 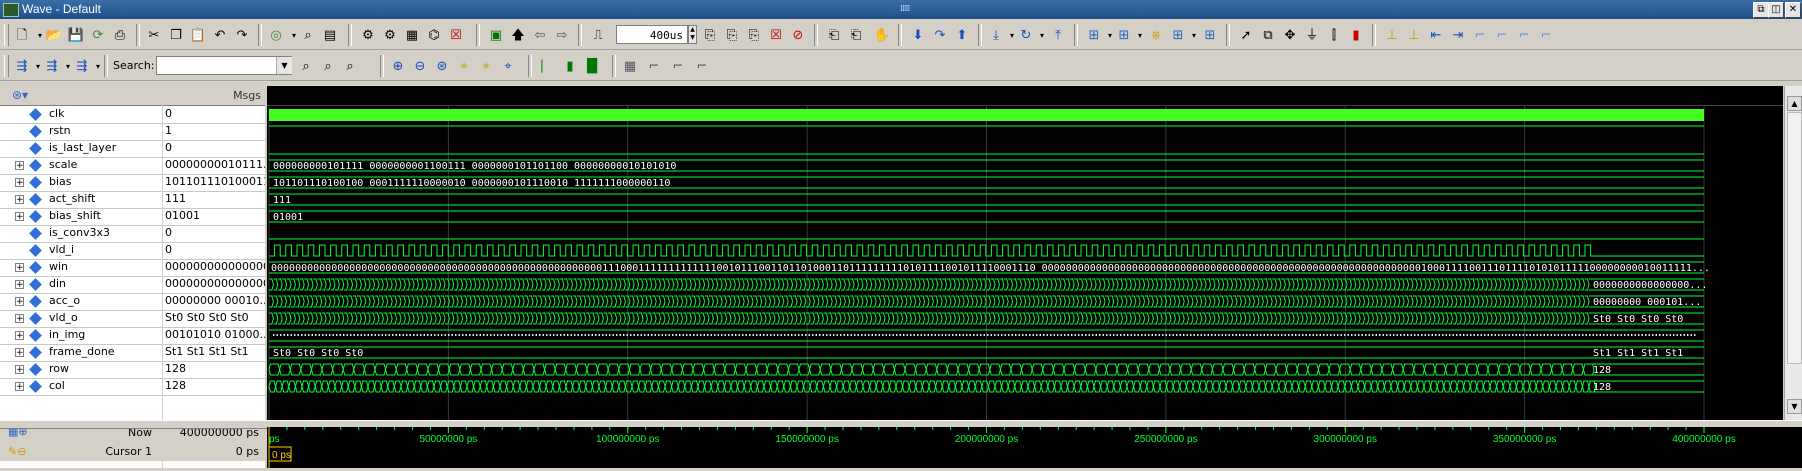 I want to click on stop-icon: ⊘, so click(x=798, y=35).